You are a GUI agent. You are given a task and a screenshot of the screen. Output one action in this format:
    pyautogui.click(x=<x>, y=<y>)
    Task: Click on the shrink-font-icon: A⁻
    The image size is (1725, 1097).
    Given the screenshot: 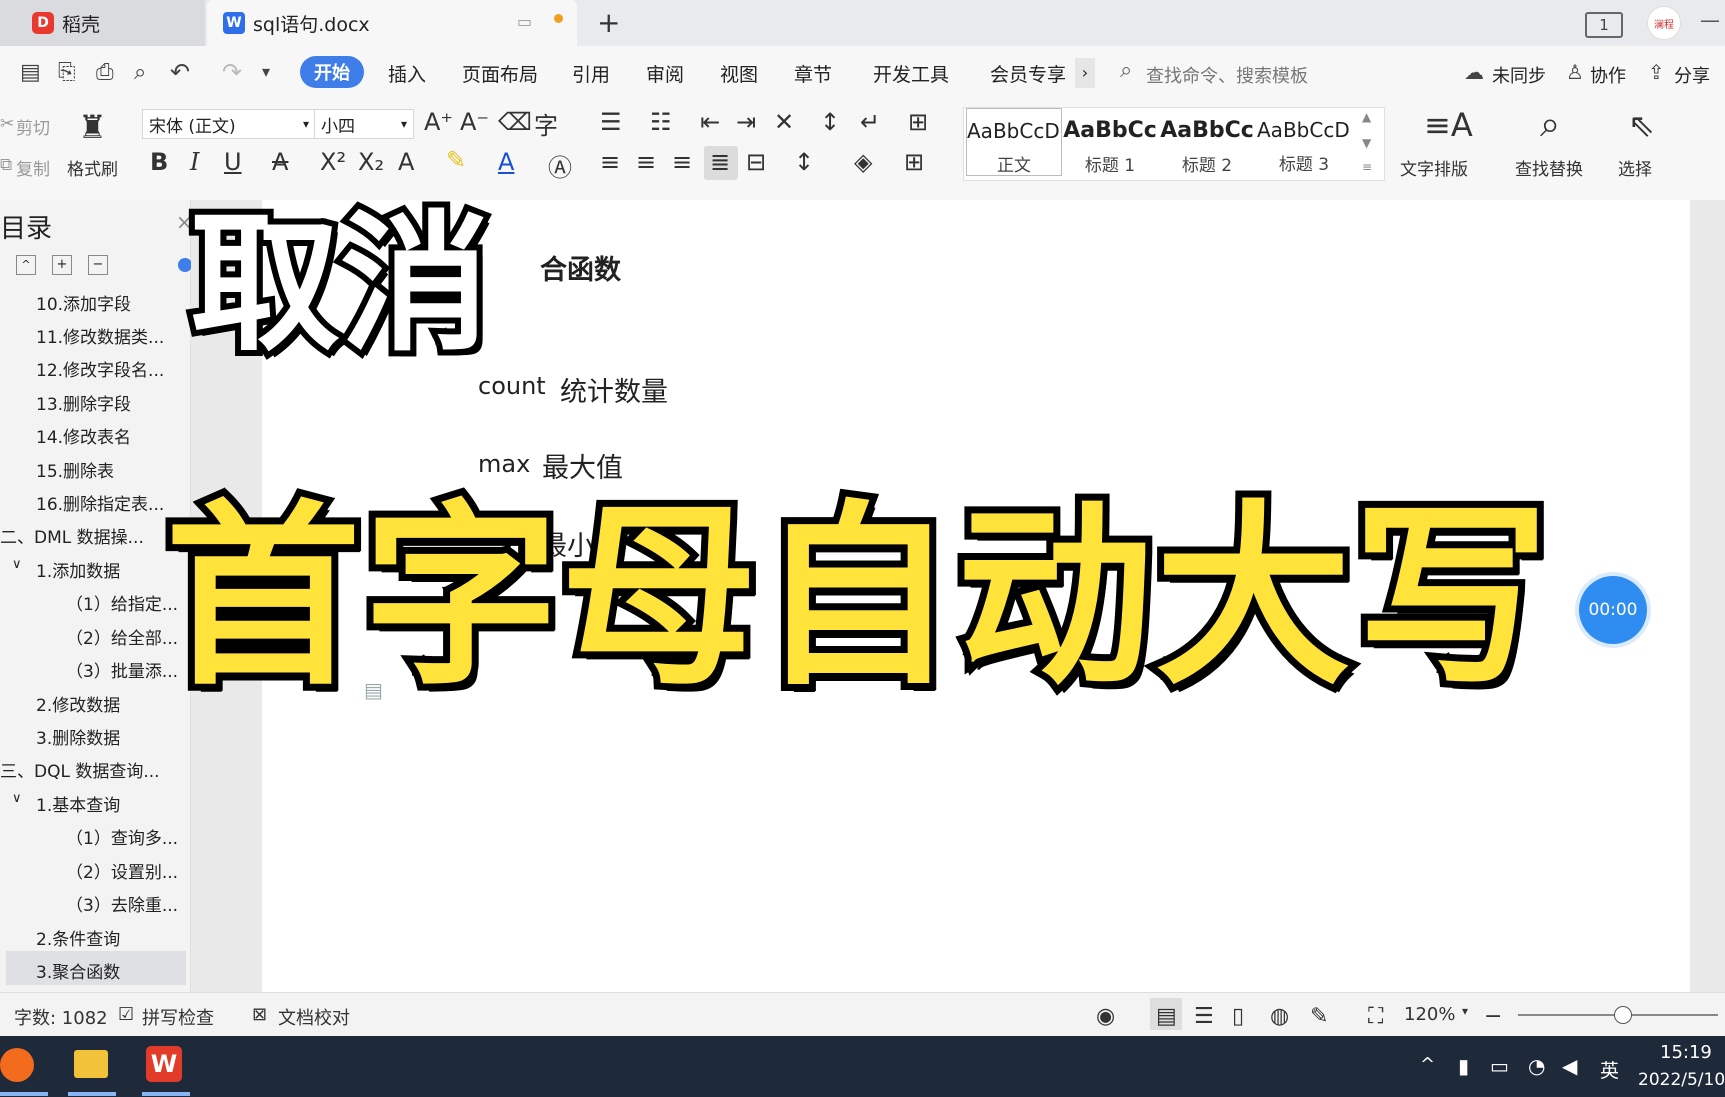 What is the action you would take?
    pyautogui.click(x=474, y=122)
    